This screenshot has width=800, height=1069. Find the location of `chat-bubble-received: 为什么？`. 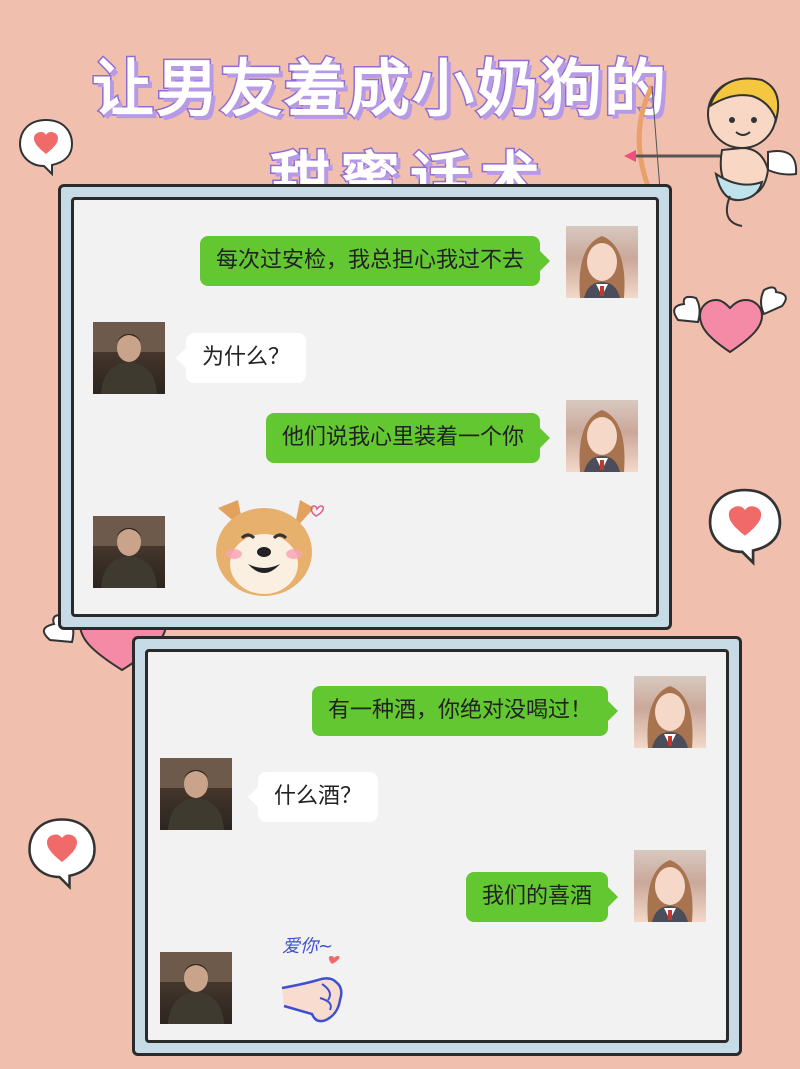

chat-bubble-received: 为什么？ is located at coordinates (241, 358).